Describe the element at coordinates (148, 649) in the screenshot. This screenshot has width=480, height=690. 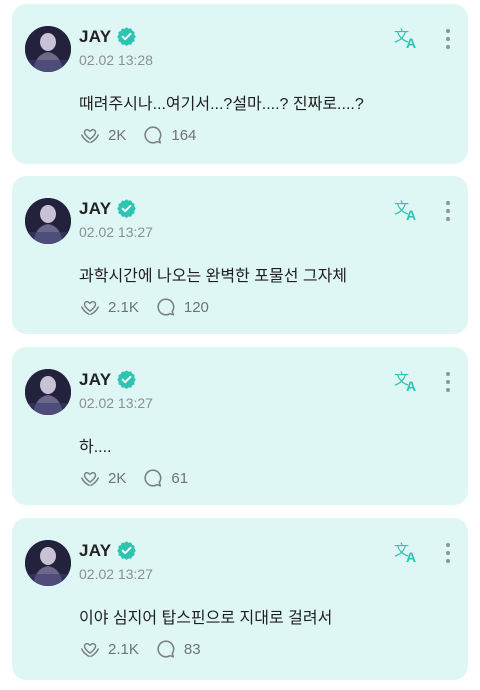
I see `post-stats: 2.1K 83` at that location.